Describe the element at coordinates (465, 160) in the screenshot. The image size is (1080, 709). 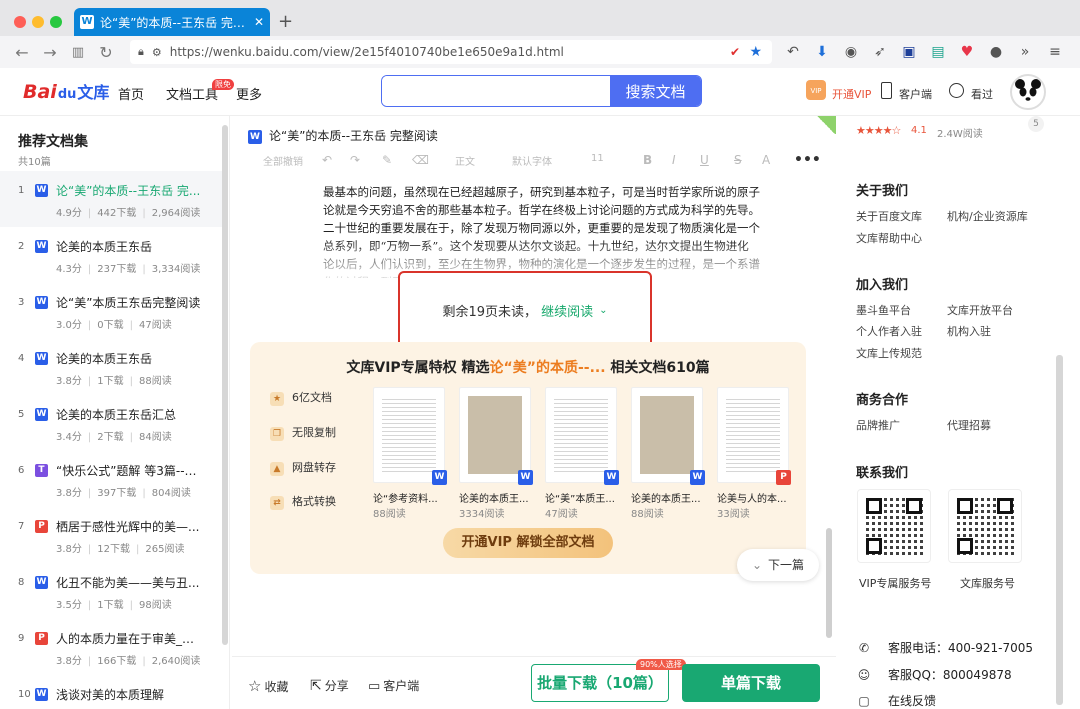
I see `style-select: 正文` at that location.